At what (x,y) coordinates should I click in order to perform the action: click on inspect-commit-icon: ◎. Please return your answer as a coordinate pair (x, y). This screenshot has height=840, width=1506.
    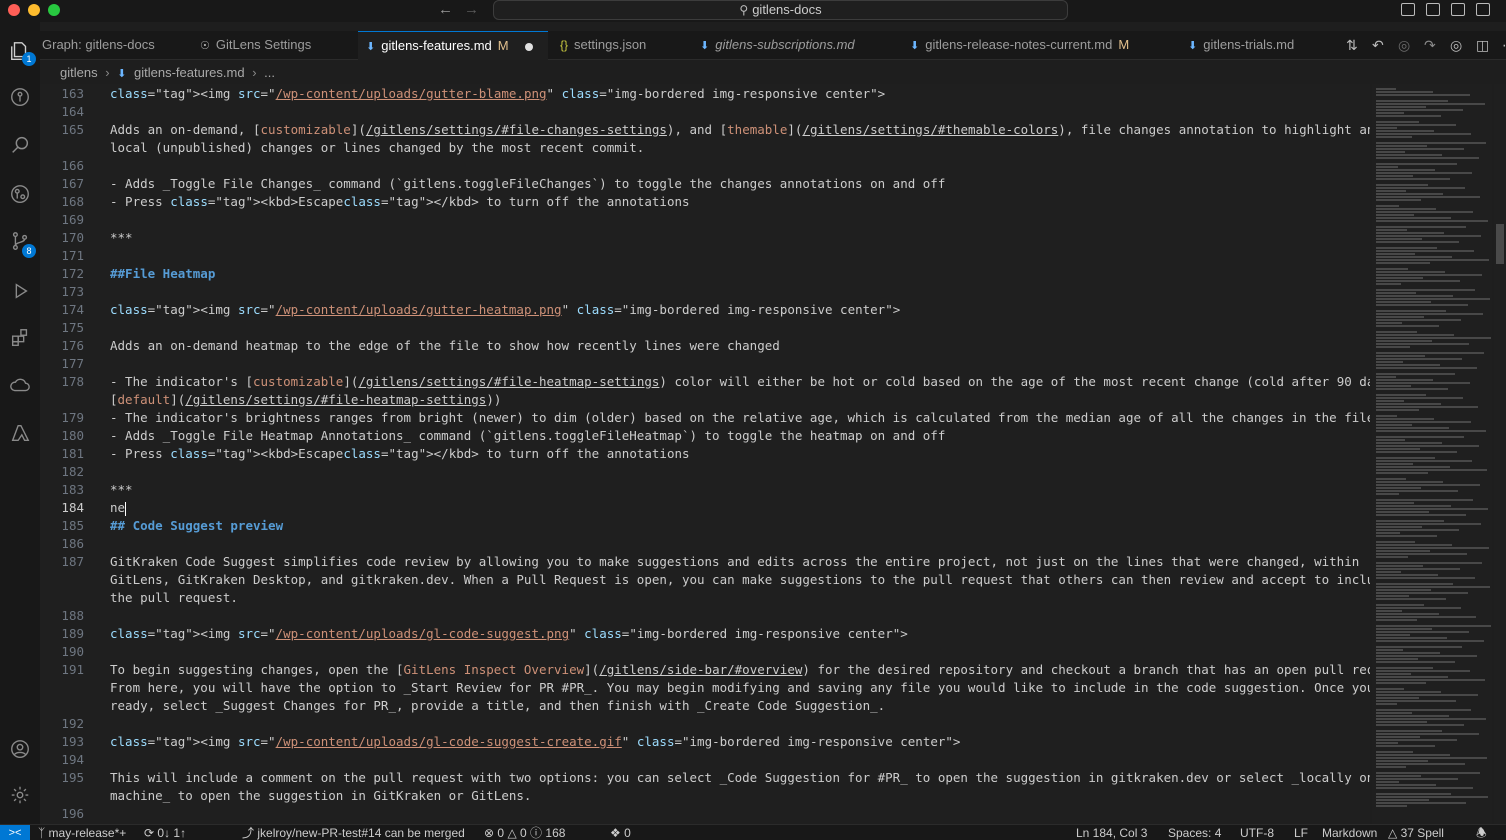
    Looking at the image, I should click on (1456, 45).